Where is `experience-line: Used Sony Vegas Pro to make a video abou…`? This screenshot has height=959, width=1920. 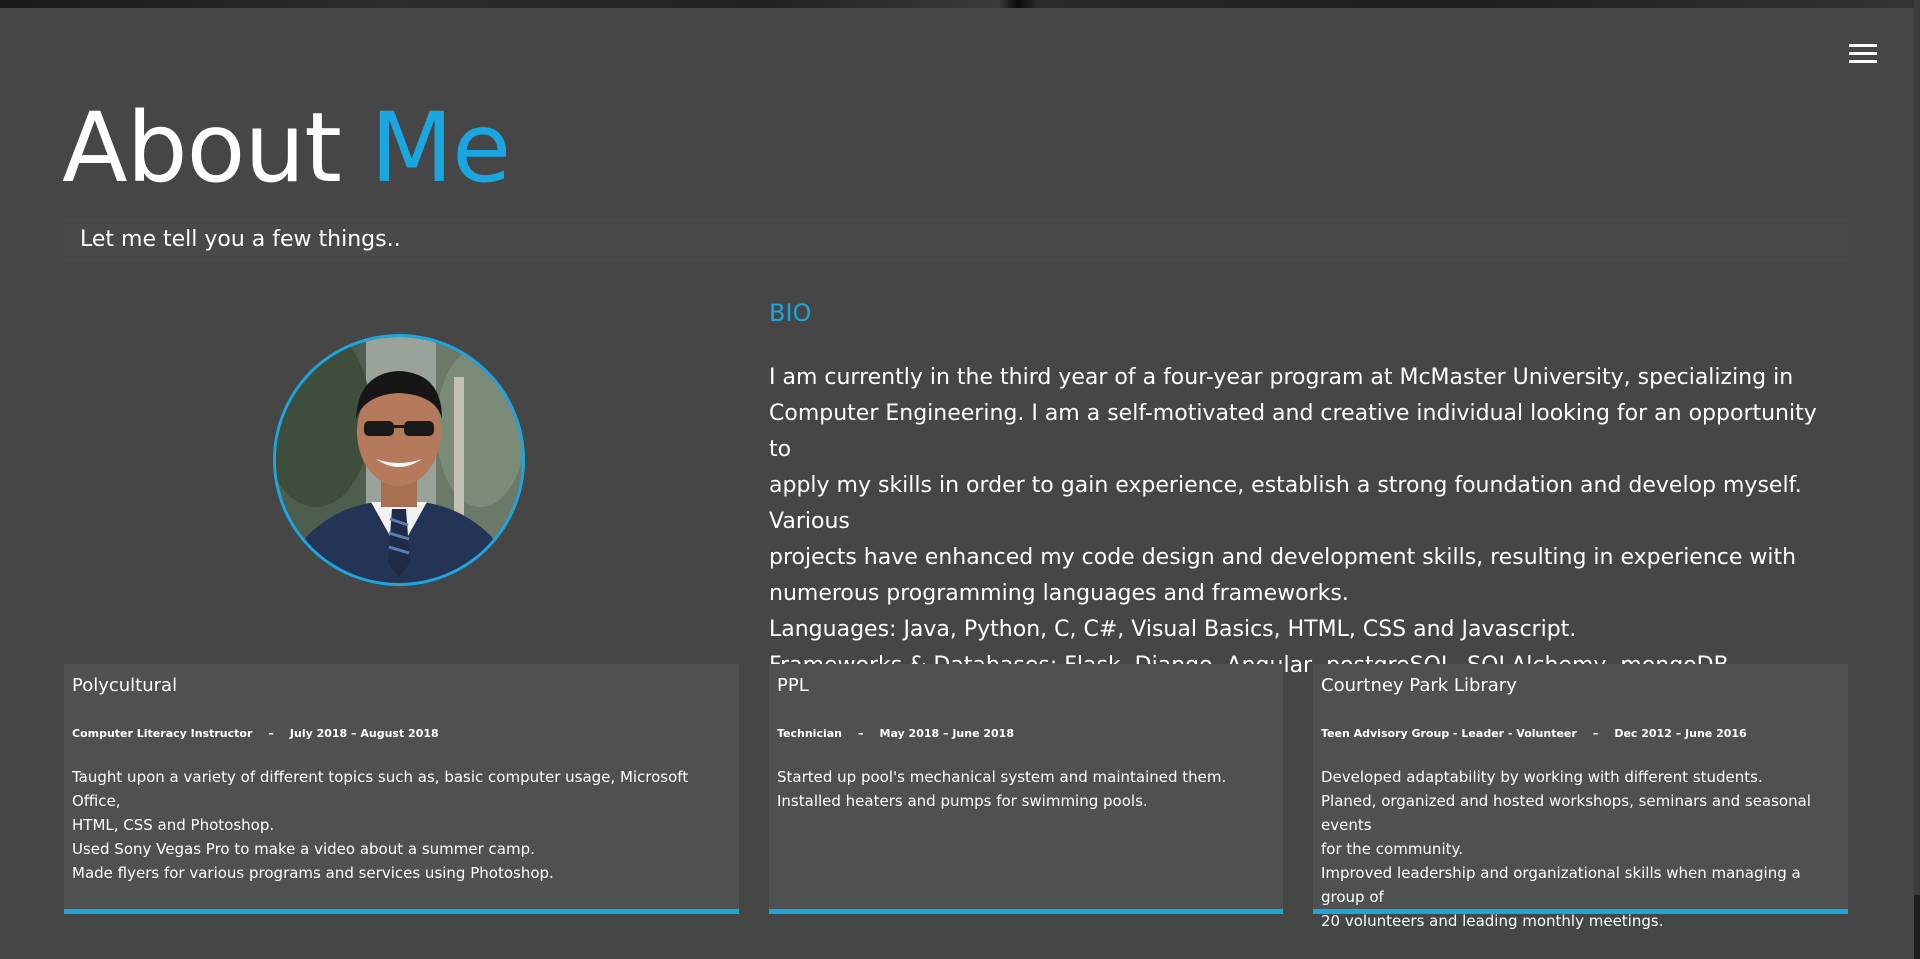
experience-line: Used Sony Vegas Pro to make a video abou… is located at coordinates (303, 849).